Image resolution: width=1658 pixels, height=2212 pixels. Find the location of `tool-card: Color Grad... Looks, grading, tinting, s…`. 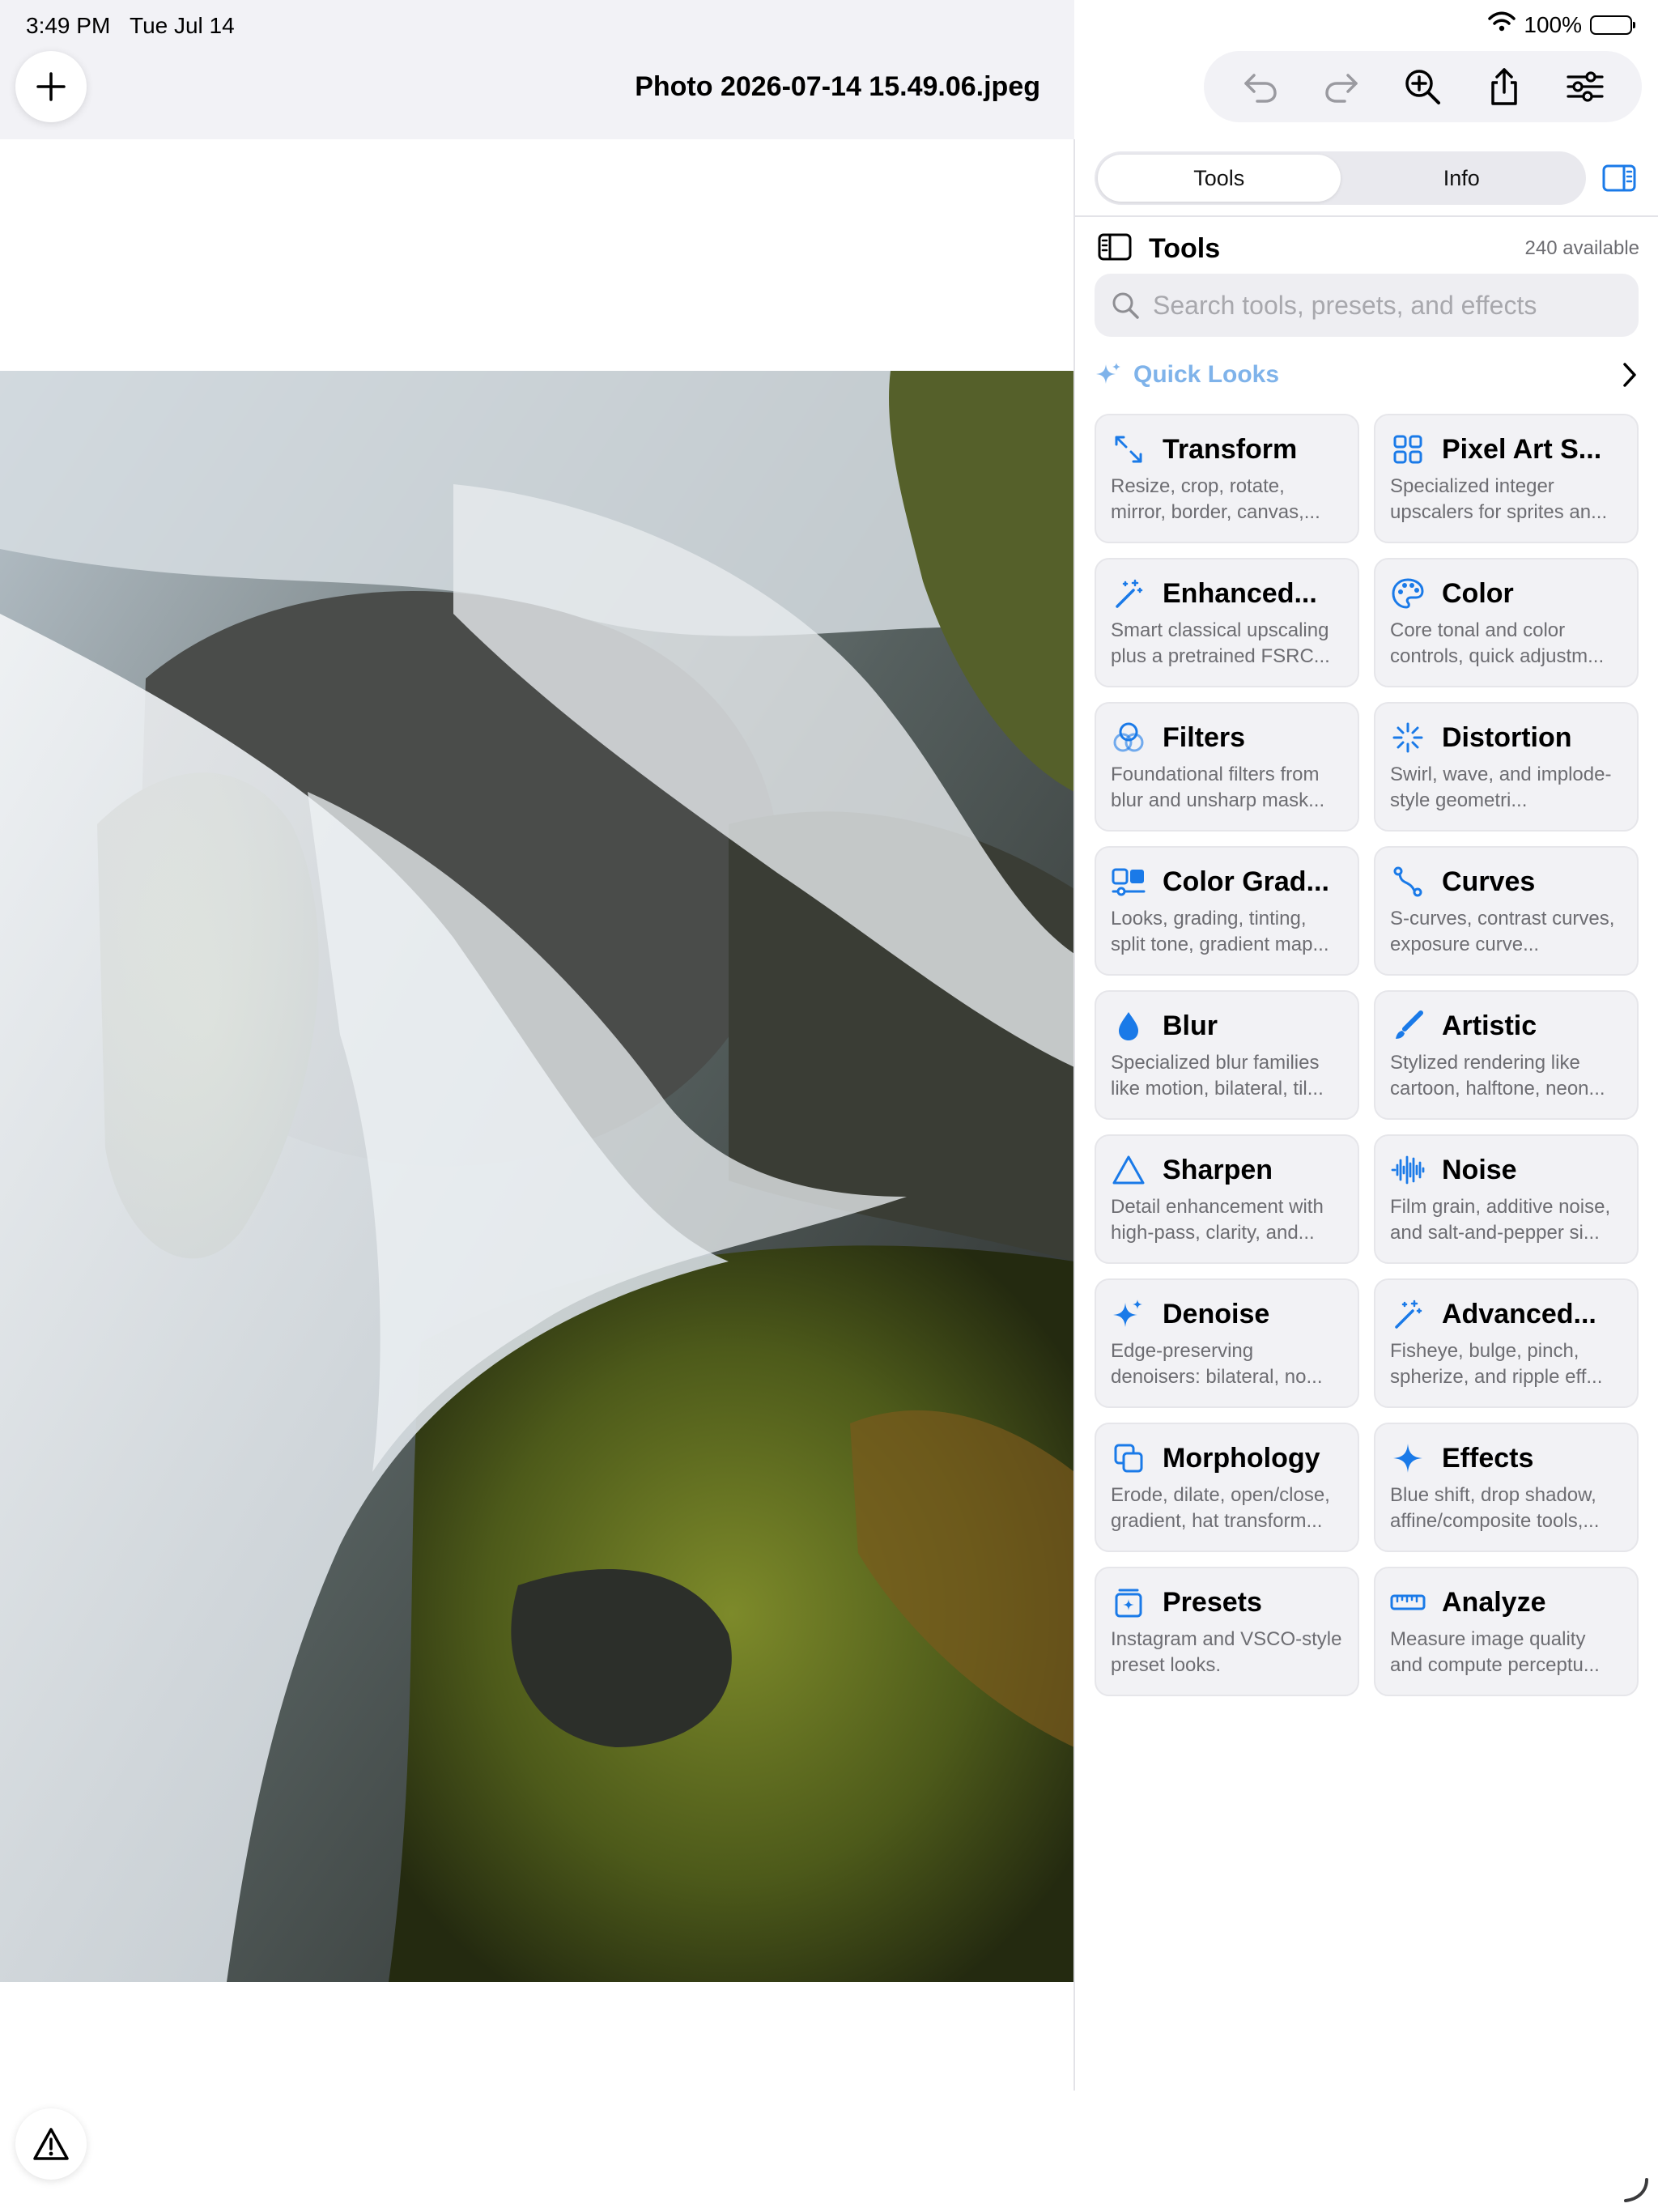

tool-card: Color Grad... Looks, grading, tinting, s… is located at coordinates (1227, 911).